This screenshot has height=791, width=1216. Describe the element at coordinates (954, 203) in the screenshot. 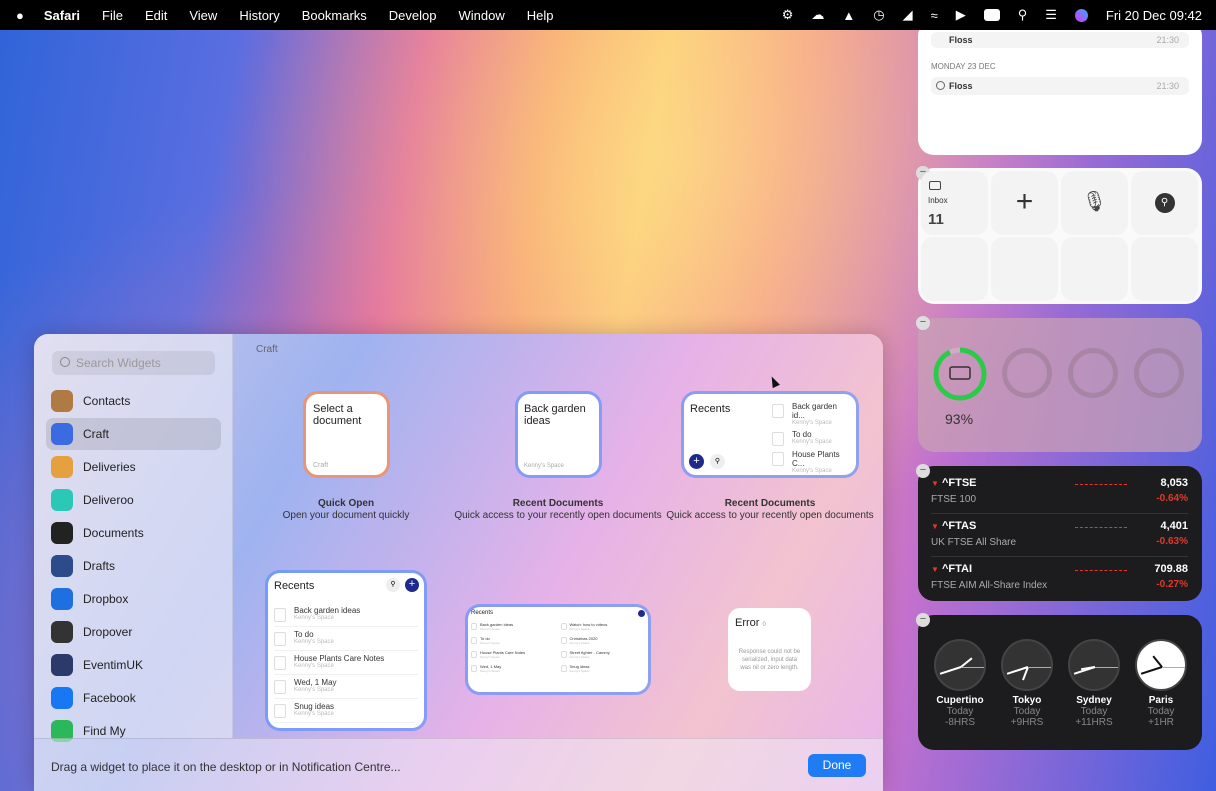

I see `inbox-cell: Inbox 11` at that location.